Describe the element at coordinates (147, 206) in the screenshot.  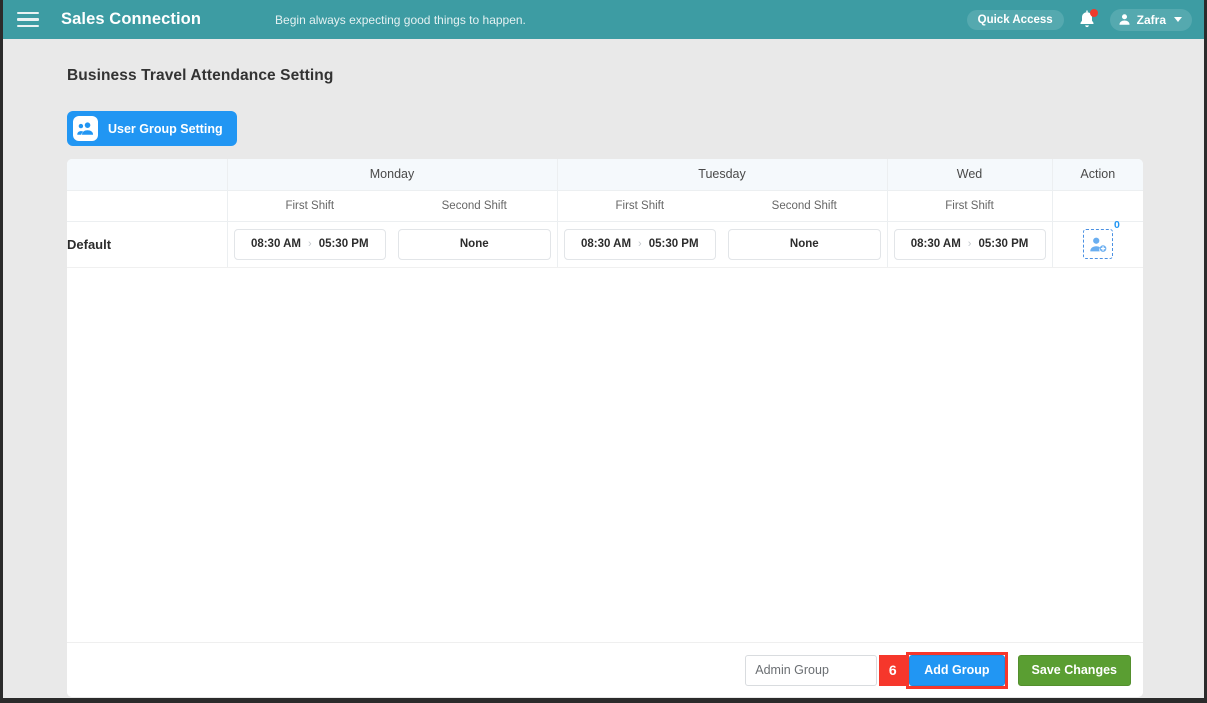
I see `shift-header-blank` at that location.